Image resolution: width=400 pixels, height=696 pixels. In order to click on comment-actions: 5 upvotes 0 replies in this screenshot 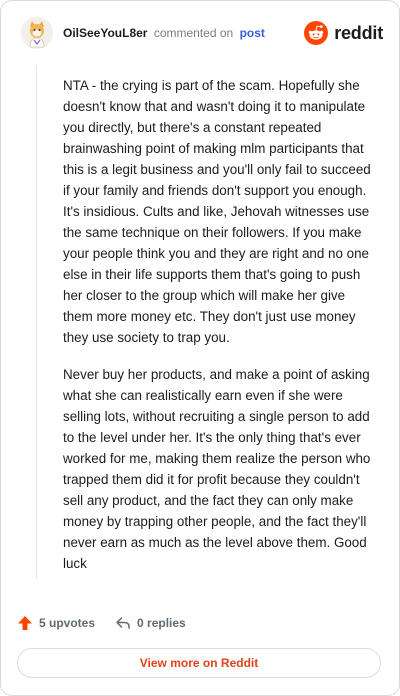, I will do `click(101, 623)`.